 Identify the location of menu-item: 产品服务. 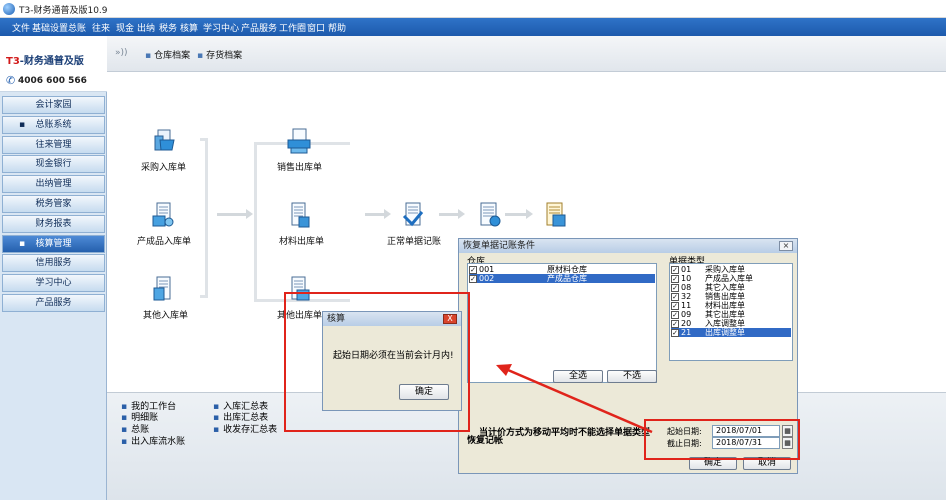
(259, 27).